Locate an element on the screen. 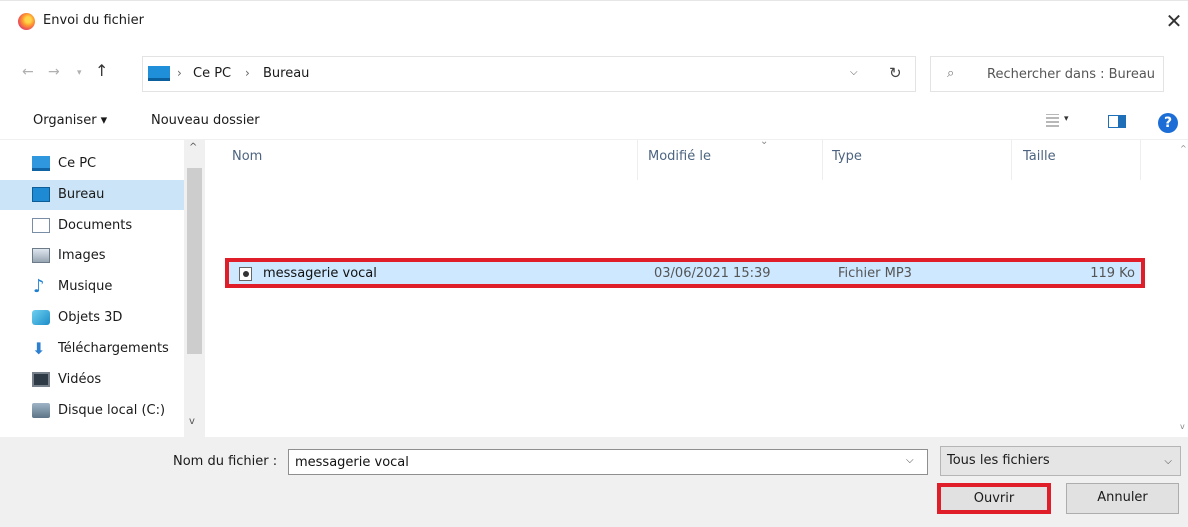 The image size is (1188, 527). downloads-icon is located at coordinates (41, 348).